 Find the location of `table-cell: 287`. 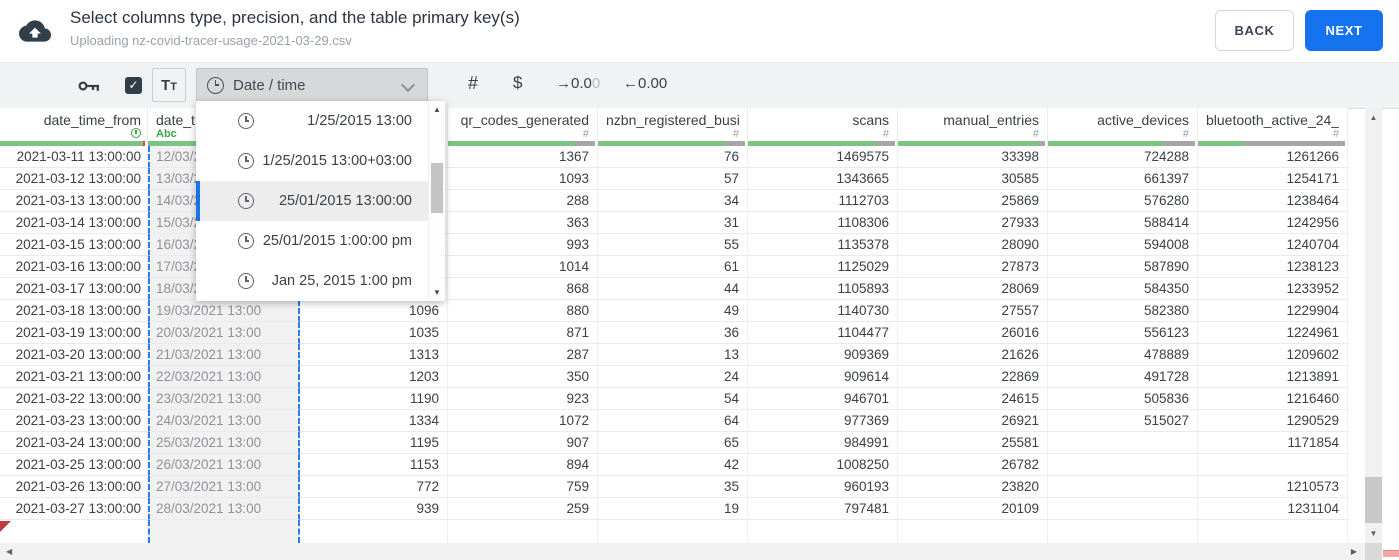

table-cell: 287 is located at coordinates (523, 355).